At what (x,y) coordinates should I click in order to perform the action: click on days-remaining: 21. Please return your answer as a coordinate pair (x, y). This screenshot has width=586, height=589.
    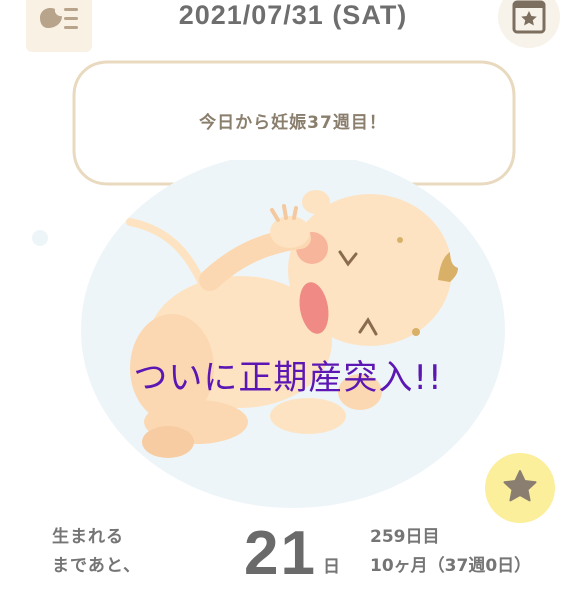
    Looking at the image, I should click on (280, 553).